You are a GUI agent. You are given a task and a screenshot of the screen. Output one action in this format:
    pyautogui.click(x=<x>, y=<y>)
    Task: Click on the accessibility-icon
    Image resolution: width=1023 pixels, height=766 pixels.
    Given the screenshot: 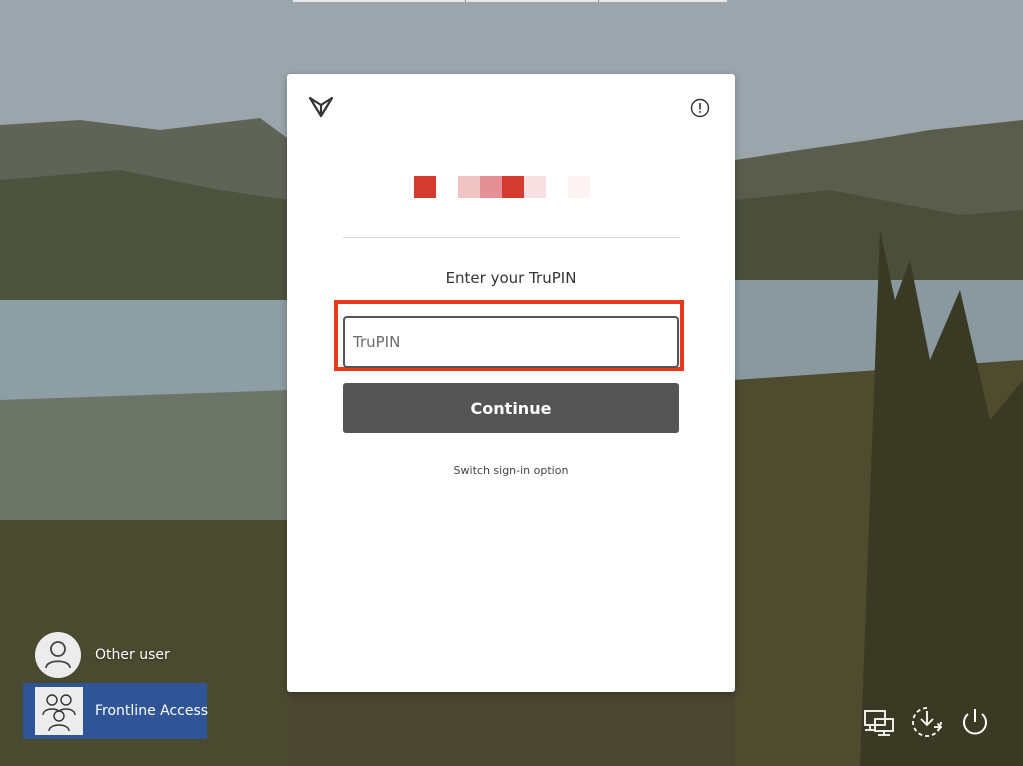 What is the action you would take?
    pyautogui.click(x=927, y=722)
    